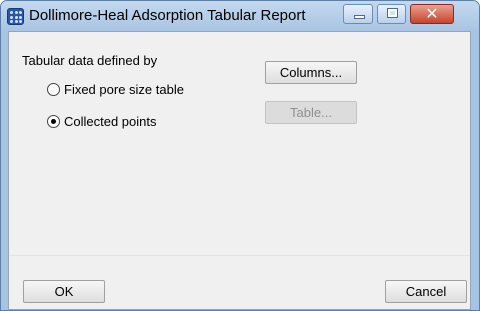 The image size is (480, 311). I want to click on close-icon: ✕, so click(432, 13).